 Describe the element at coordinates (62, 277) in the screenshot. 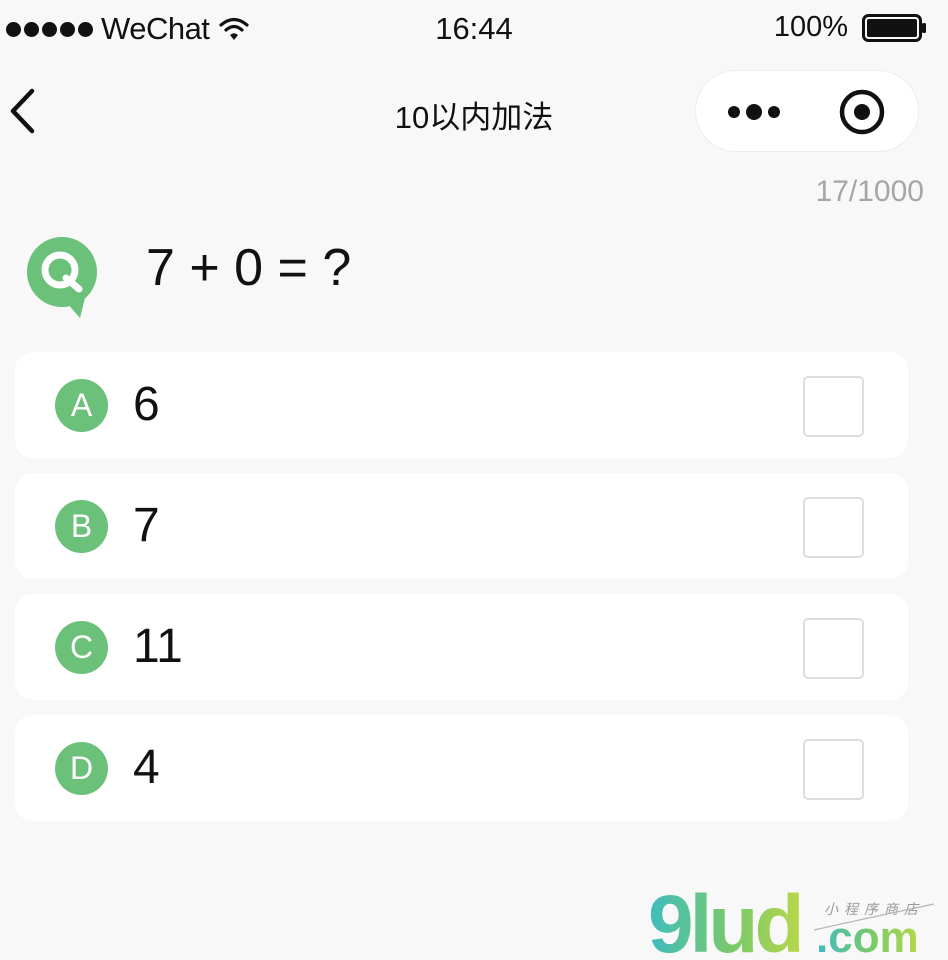

I see `question-badge-icon` at that location.